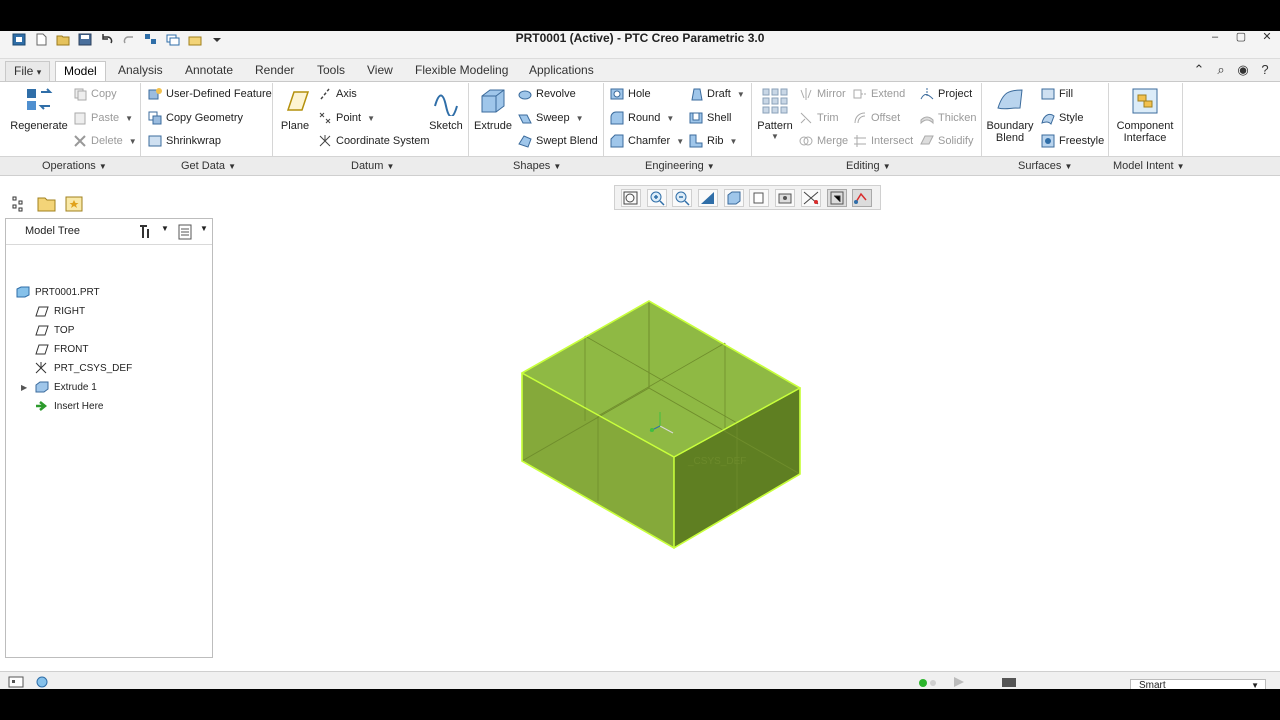  What do you see at coordinates (883, 141) in the screenshot?
I see `intersect-button: Intersect` at bounding box center [883, 141].